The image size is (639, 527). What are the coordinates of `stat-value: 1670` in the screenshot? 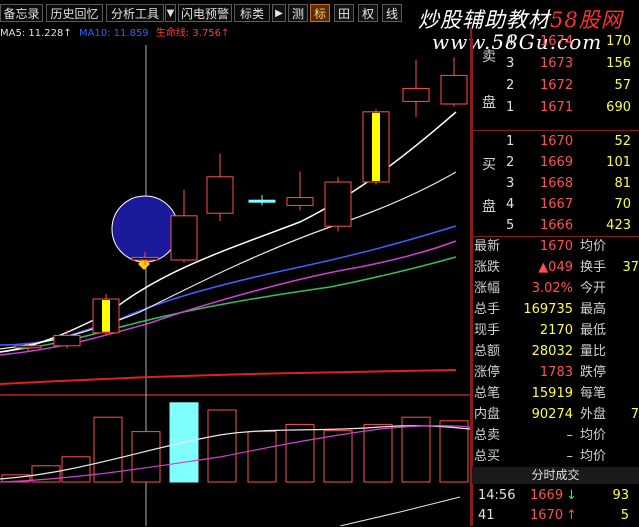 It's located at (556, 246).